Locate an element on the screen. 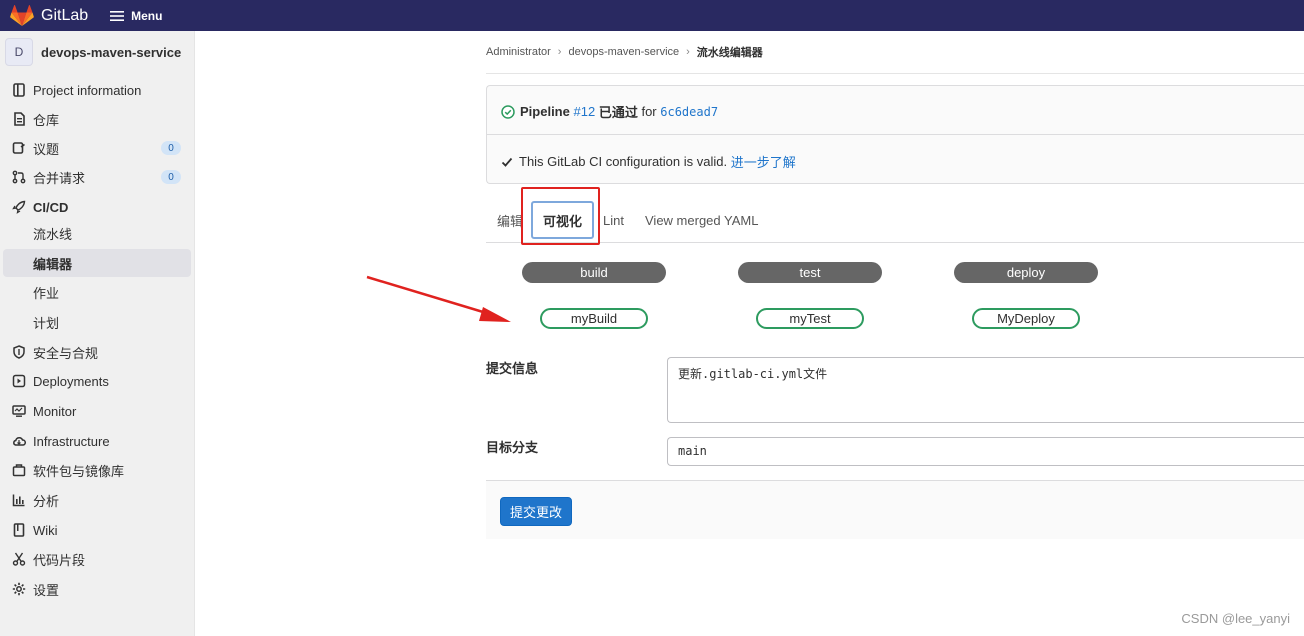 This screenshot has width=1304, height=636. project-info-icon is located at coordinates (19, 90).